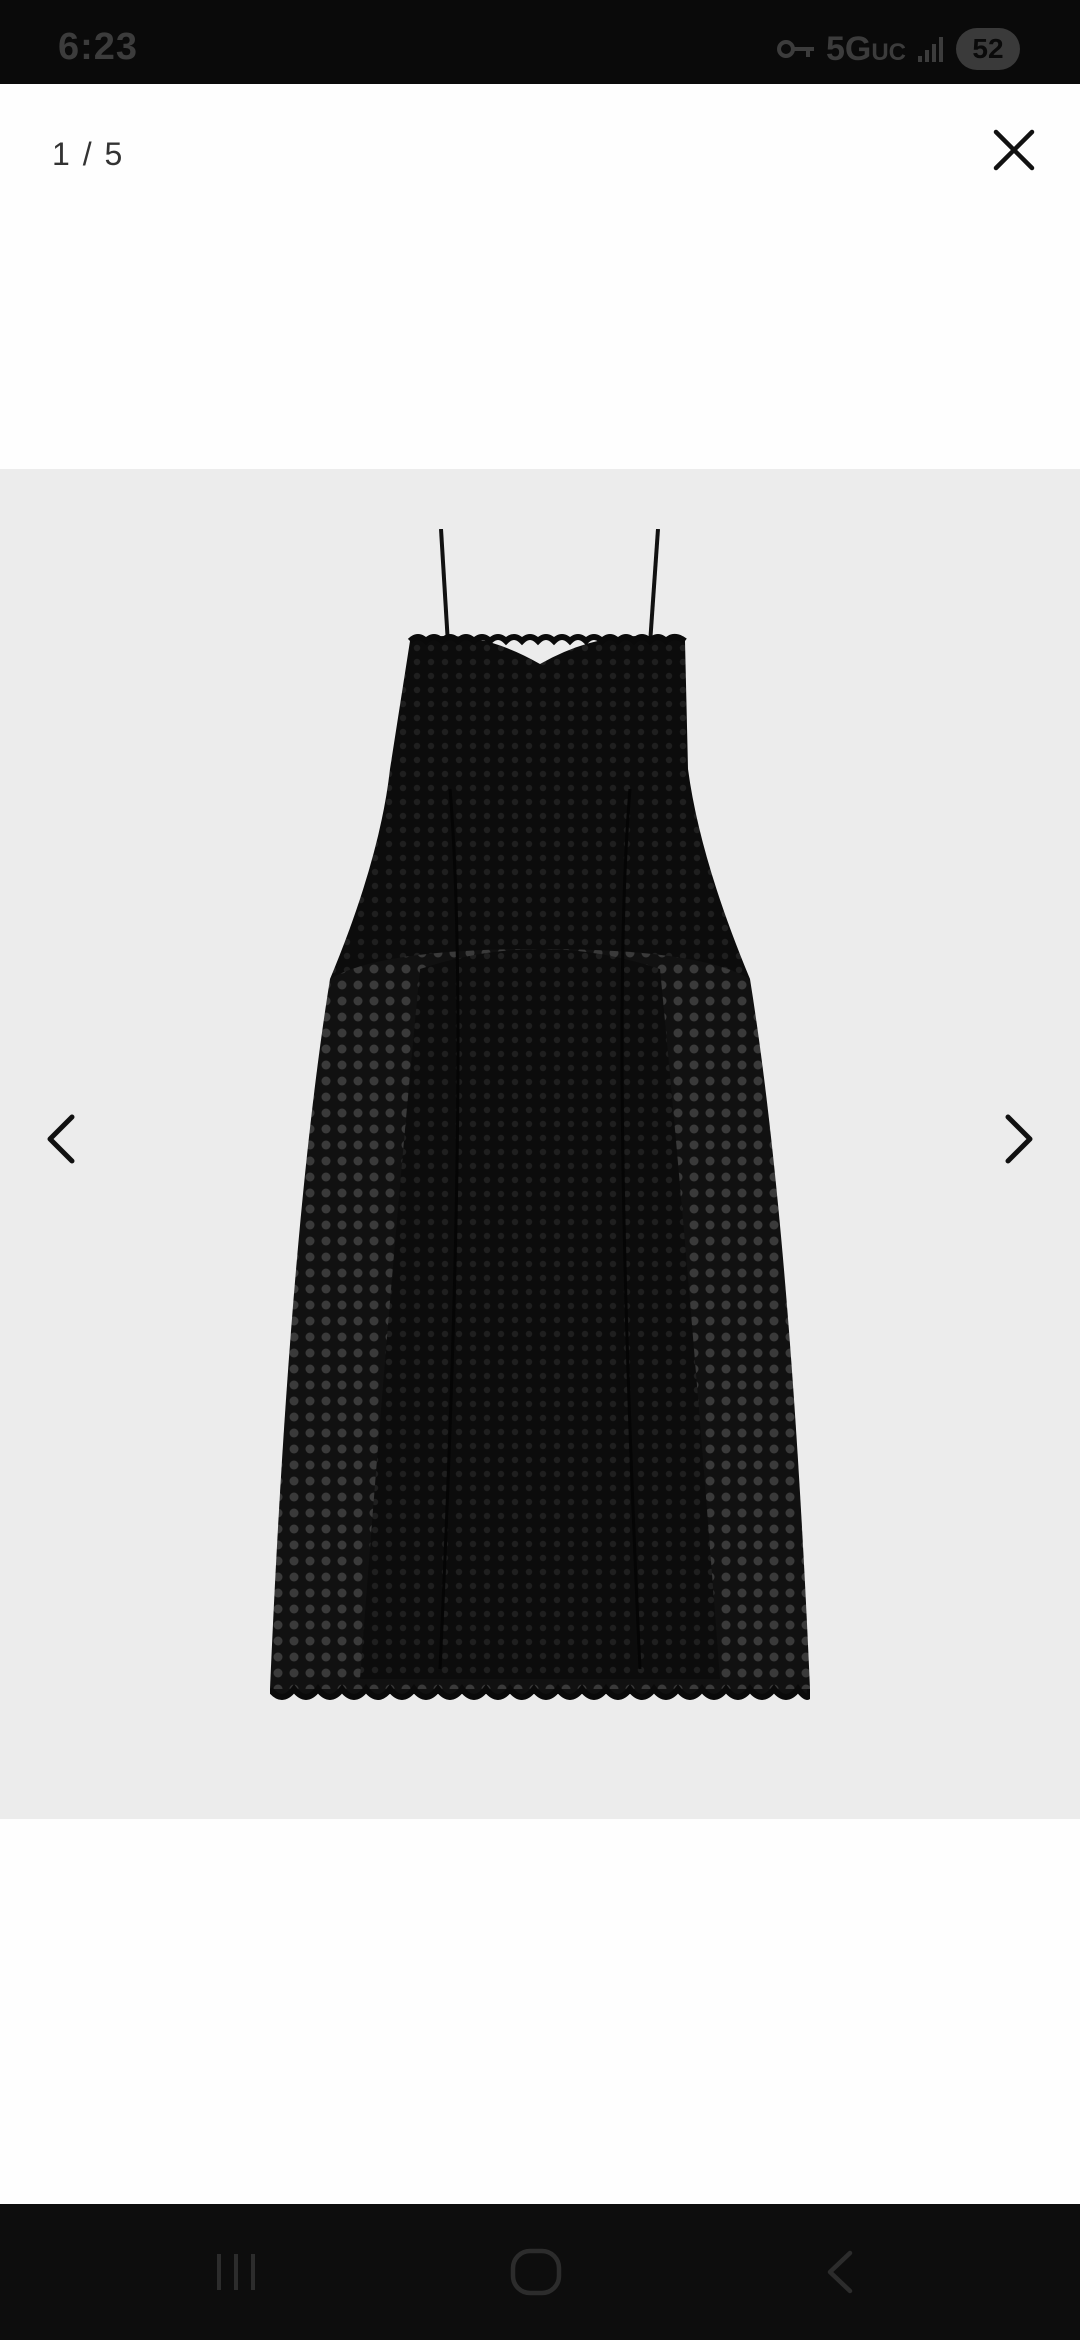 This screenshot has height=2340, width=1080. I want to click on previous-image-button, so click(62, 1139).